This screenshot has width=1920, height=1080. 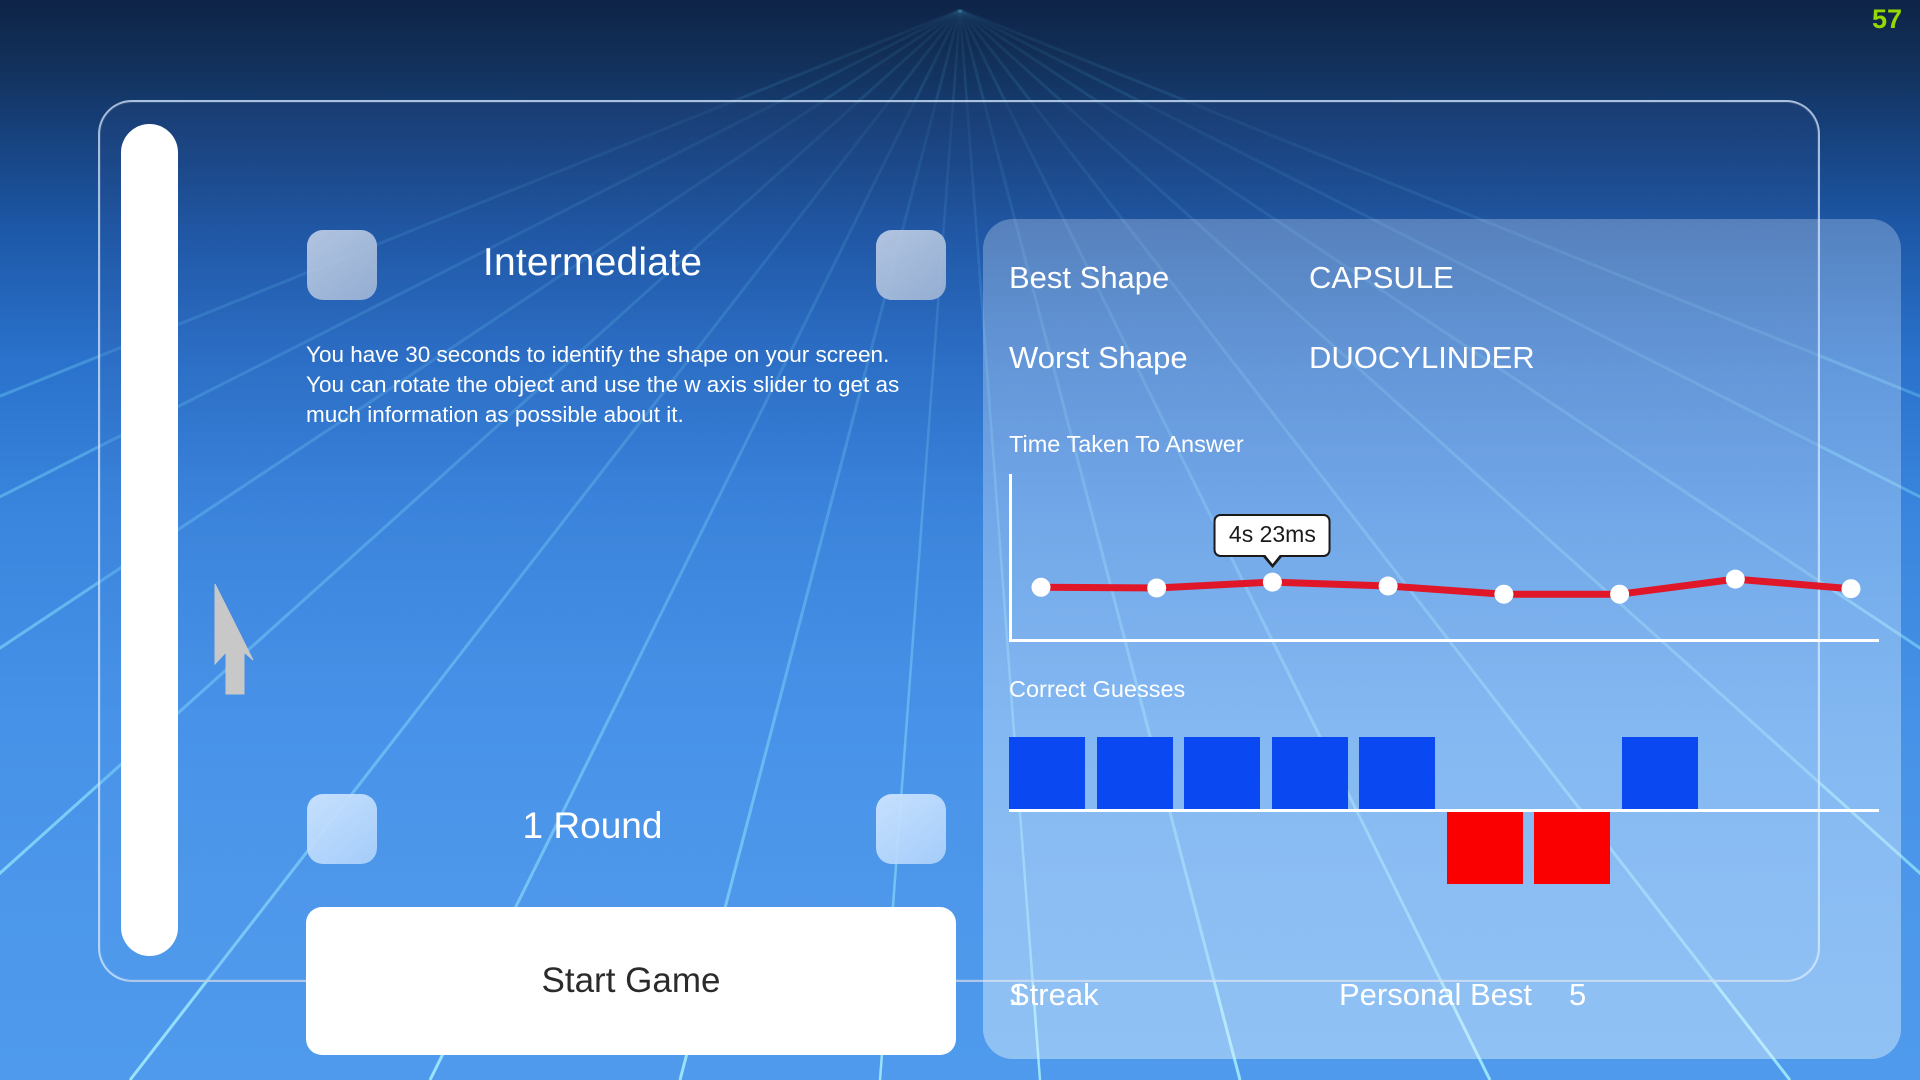 What do you see at coordinates (1886, 19) in the screenshot?
I see `score-counter: 57` at bounding box center [1886, 19].